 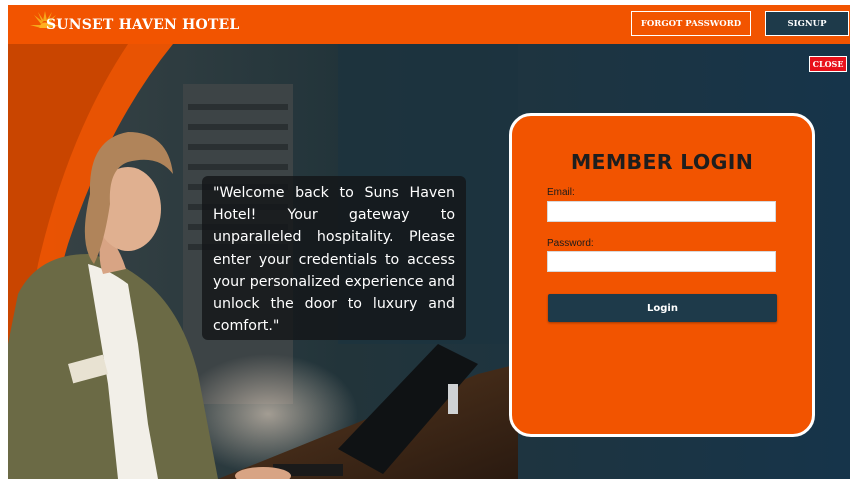 I want to click on forgot-password-button: FORGOT PASSWORD, so click(x=691, y=23).